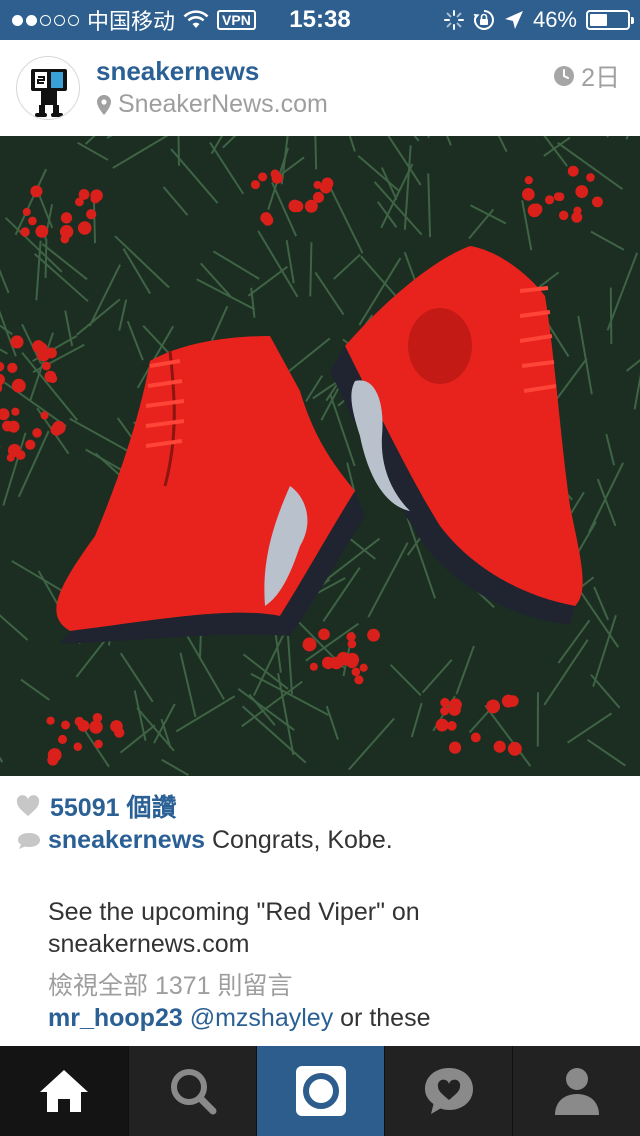 The width and height of the screenshot is (640, 1136). Describe the element at coordinates (170, 984) in the screenshot. I see `view-all-comments-link: 檢視全部 1371 則留言` at that location.